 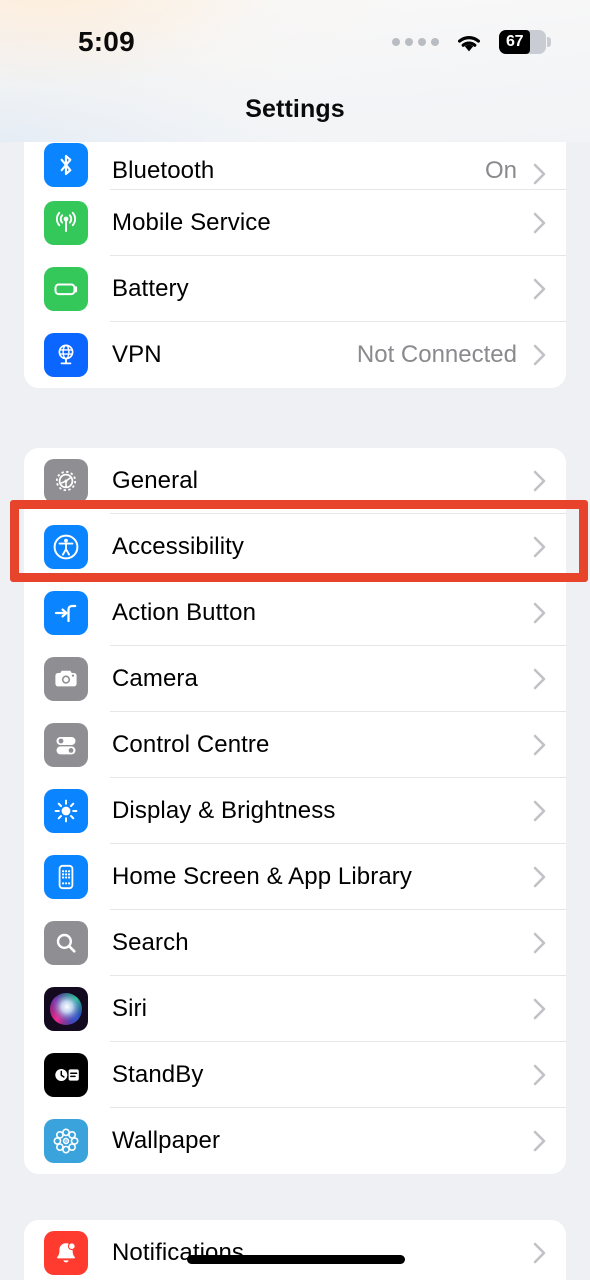 What do you see at coordinates (66, 811) in the screenshot?
I see `brightness-sun-icon` at bounding box center [66, 811].